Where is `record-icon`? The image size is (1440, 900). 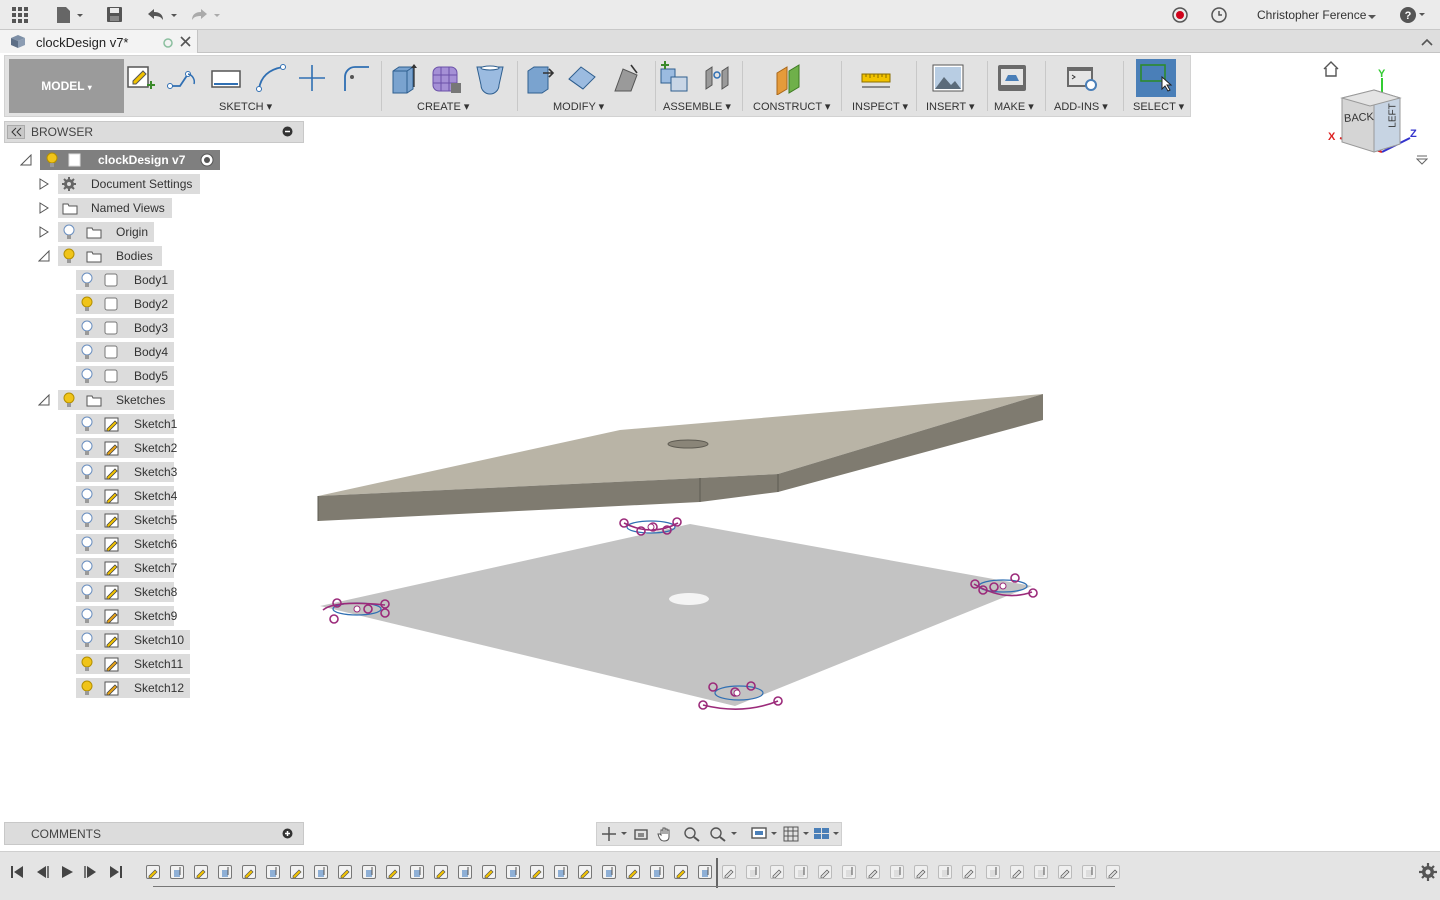 record-icon is located at coordinates (1180, 15).